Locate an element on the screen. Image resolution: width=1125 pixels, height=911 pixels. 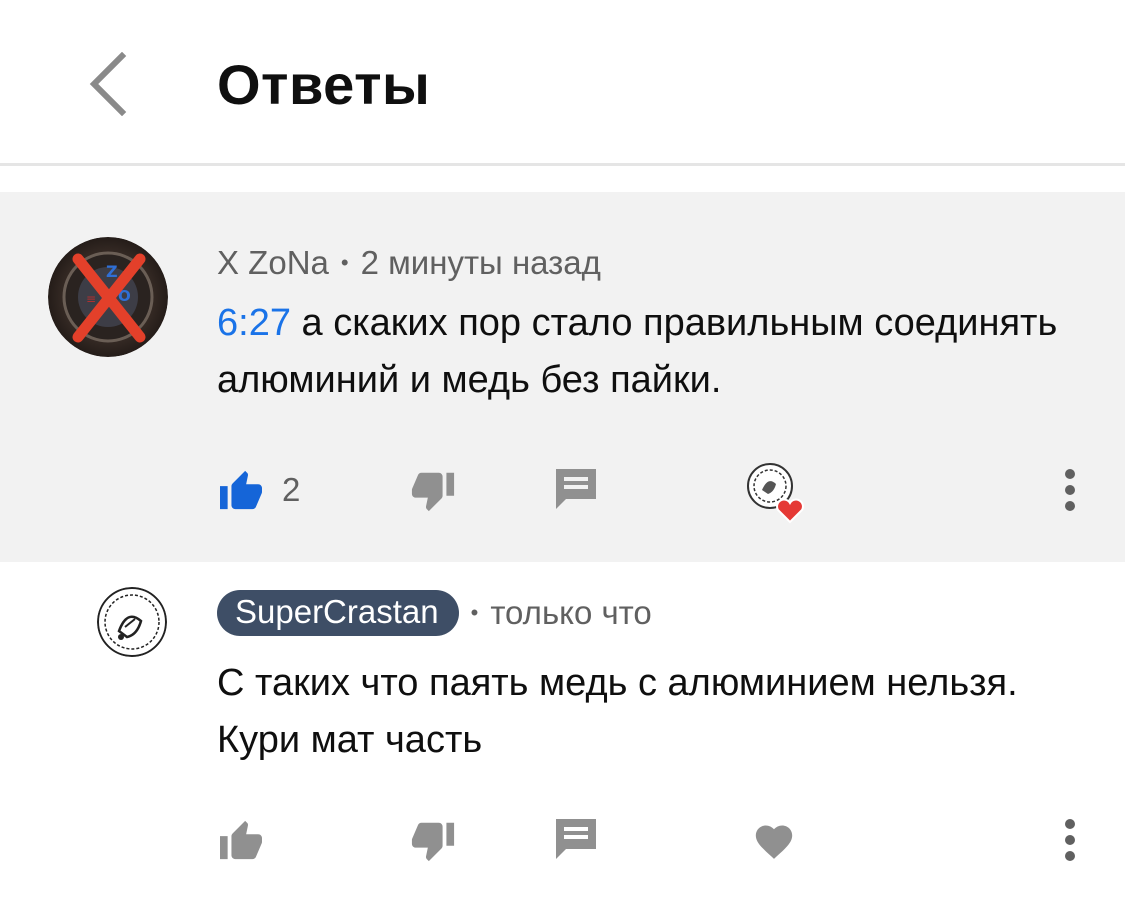
heart-icon is located at coordinates (774, 842).